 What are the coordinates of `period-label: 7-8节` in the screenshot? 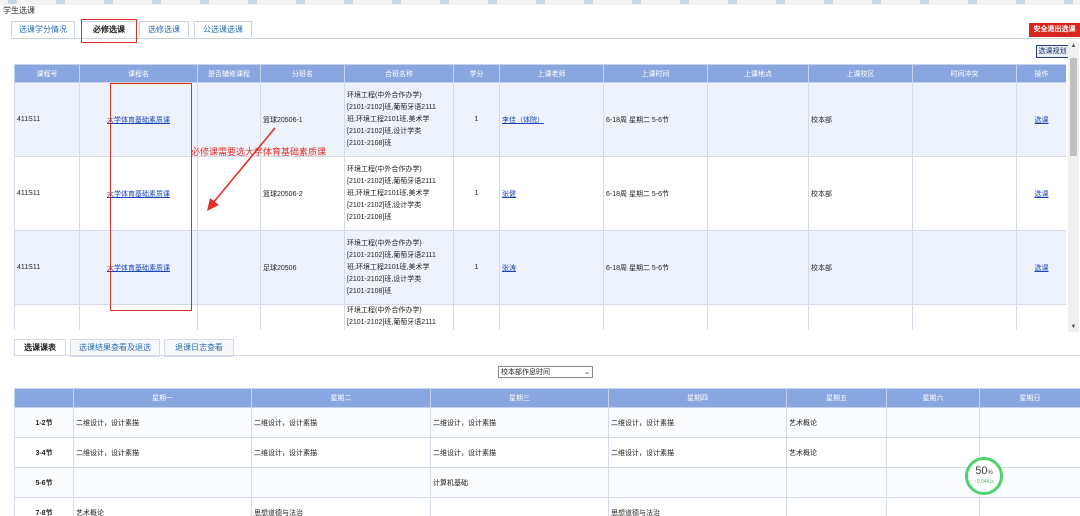 It's located at (44, 506).